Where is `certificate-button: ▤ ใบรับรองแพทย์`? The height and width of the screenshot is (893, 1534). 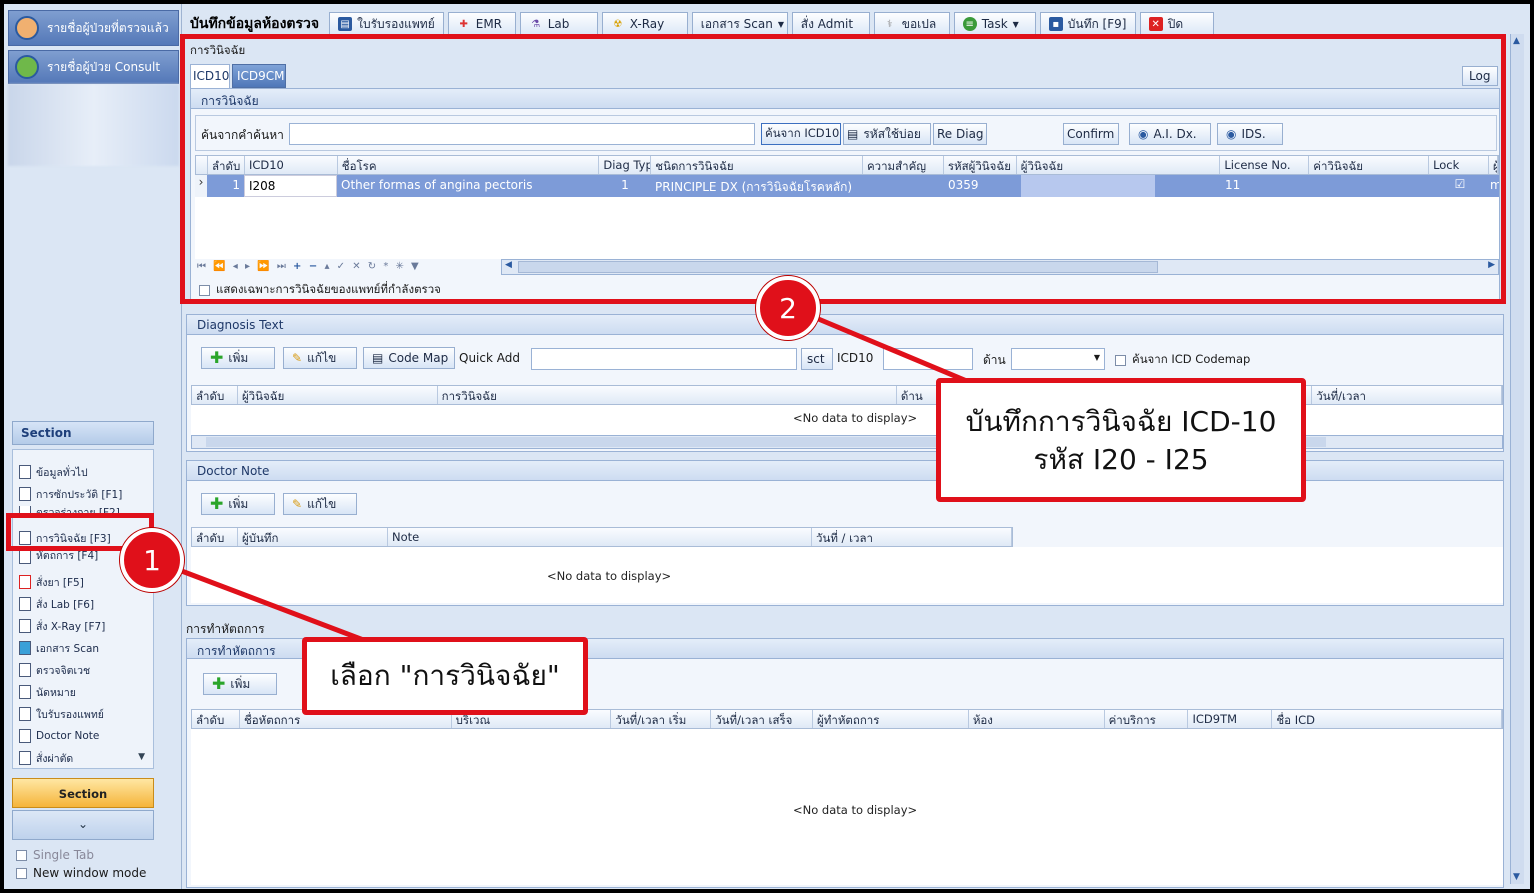 certificate-button: ▤ ใบรับรองแพทย์ is located at coordinates (386, 24).